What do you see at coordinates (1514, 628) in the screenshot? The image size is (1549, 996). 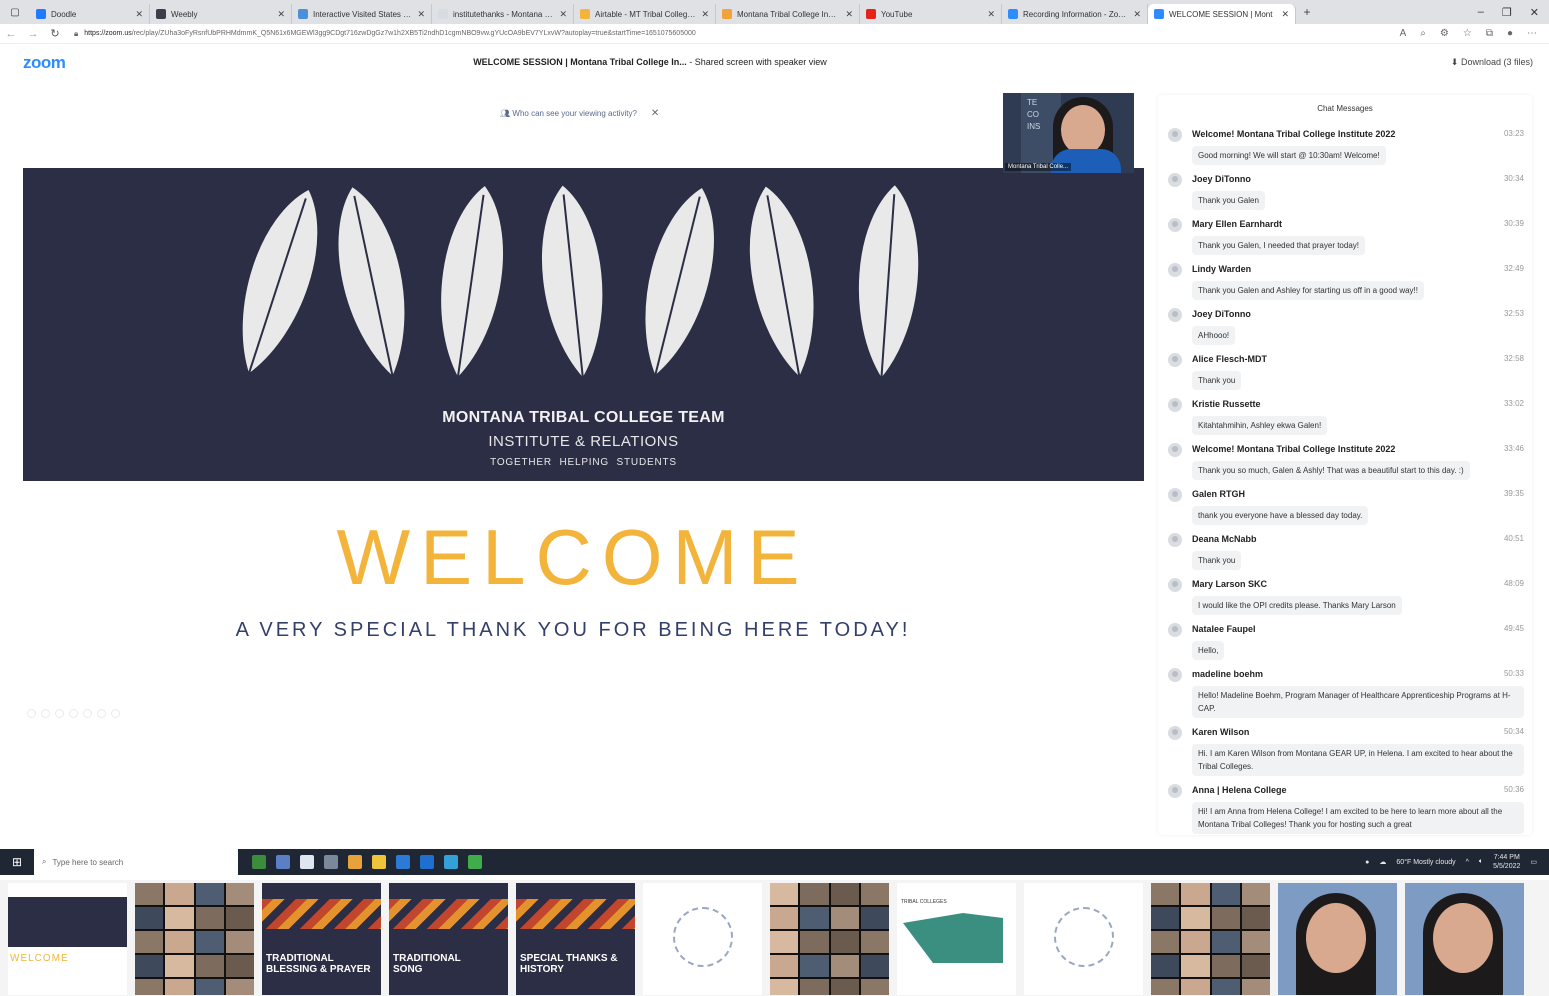 I see `chat-time: 49:45` at bounding box center [1514, 628].